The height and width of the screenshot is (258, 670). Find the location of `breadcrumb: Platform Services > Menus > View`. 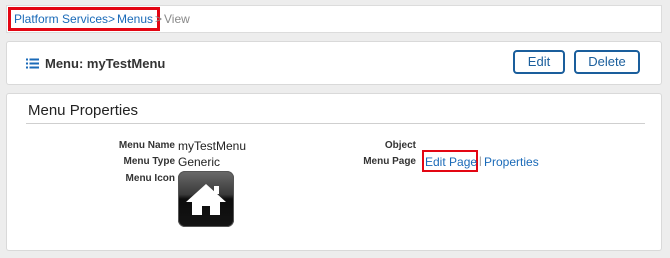

breadcrumb: Platform Services > Menus > View is located at coordinates (334, 19).